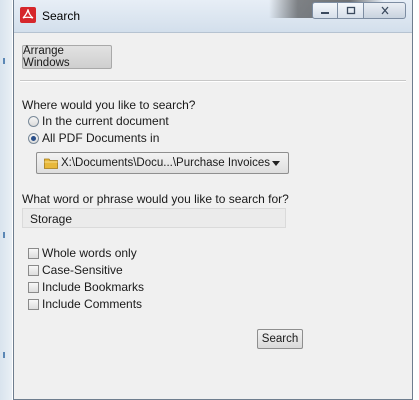 The height and width of the screenshot is (400, 419). I want to click on minimize-icon, so click(325, 10).